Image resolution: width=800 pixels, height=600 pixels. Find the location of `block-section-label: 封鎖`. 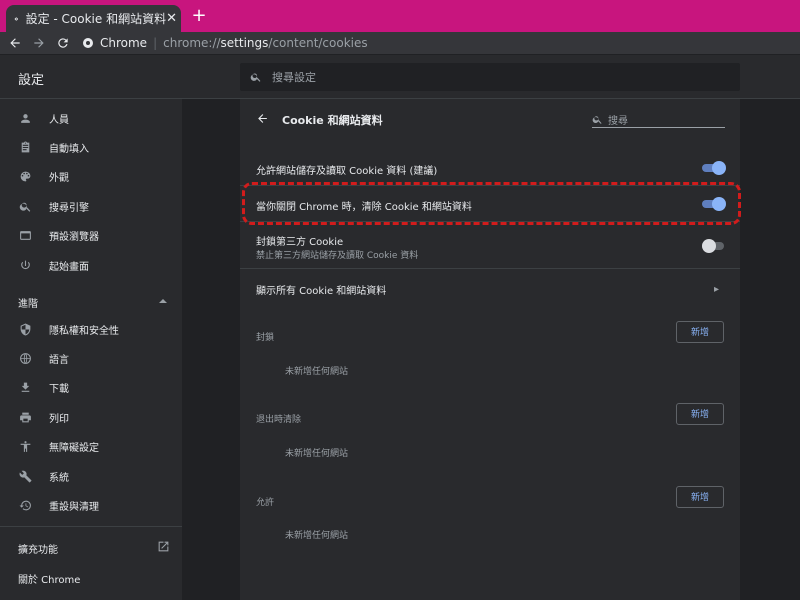

block-section-label: 封鎖 is located at coordinates (265, 338).